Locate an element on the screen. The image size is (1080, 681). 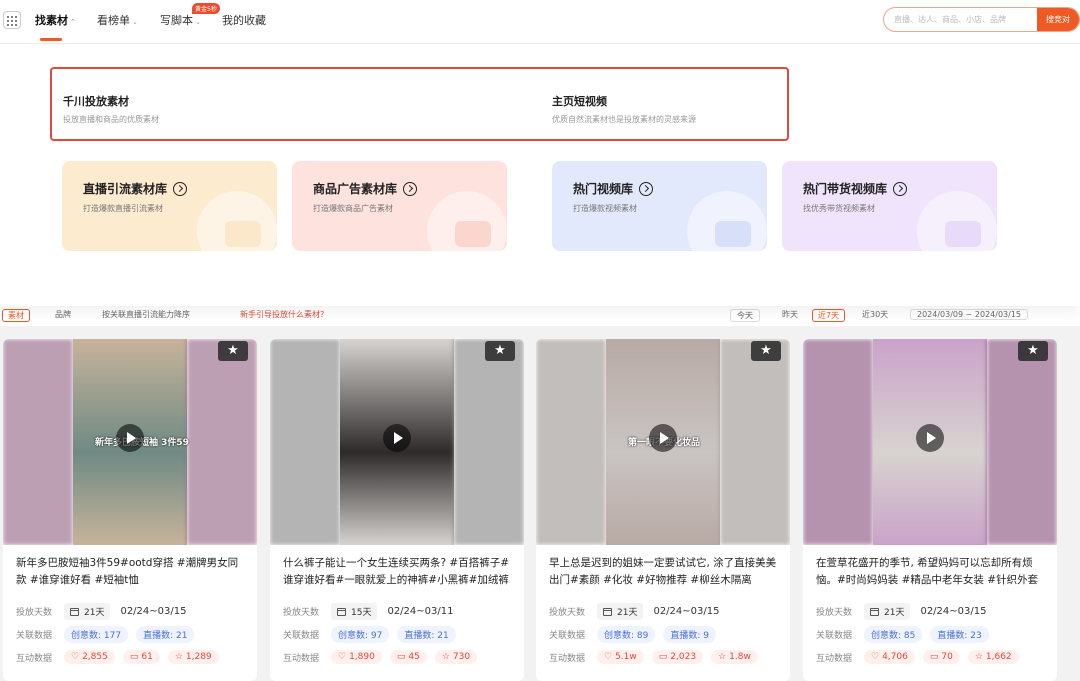
library-hot-videos: 热门视频库 打造爆款视频素材 is located at coordinates (659, 206).